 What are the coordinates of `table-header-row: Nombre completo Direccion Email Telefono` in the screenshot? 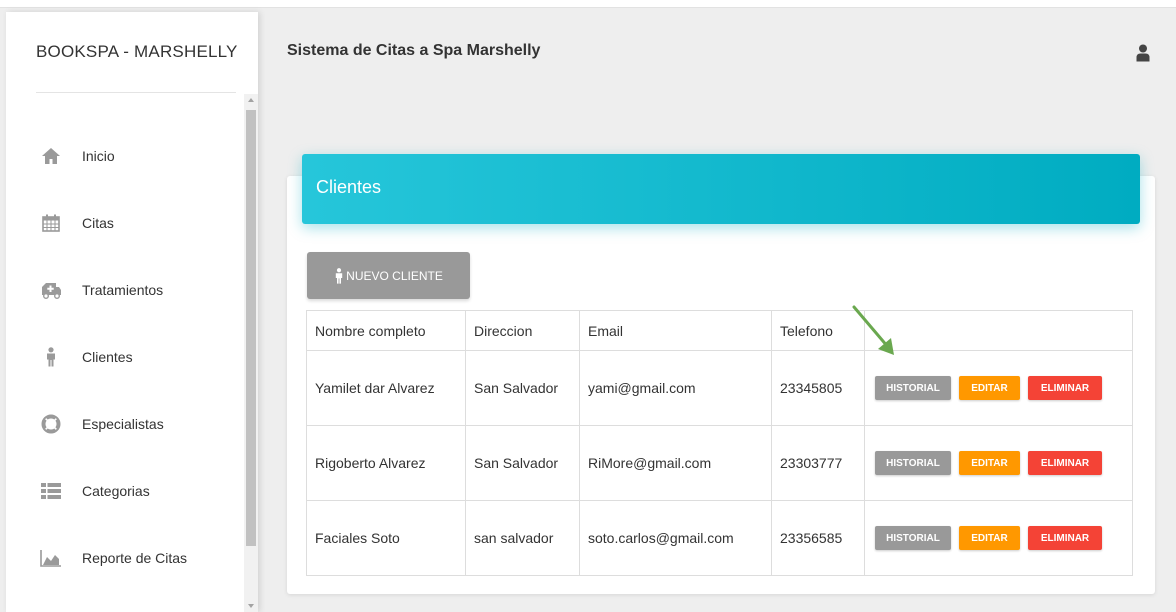 It's located at (719, 330).